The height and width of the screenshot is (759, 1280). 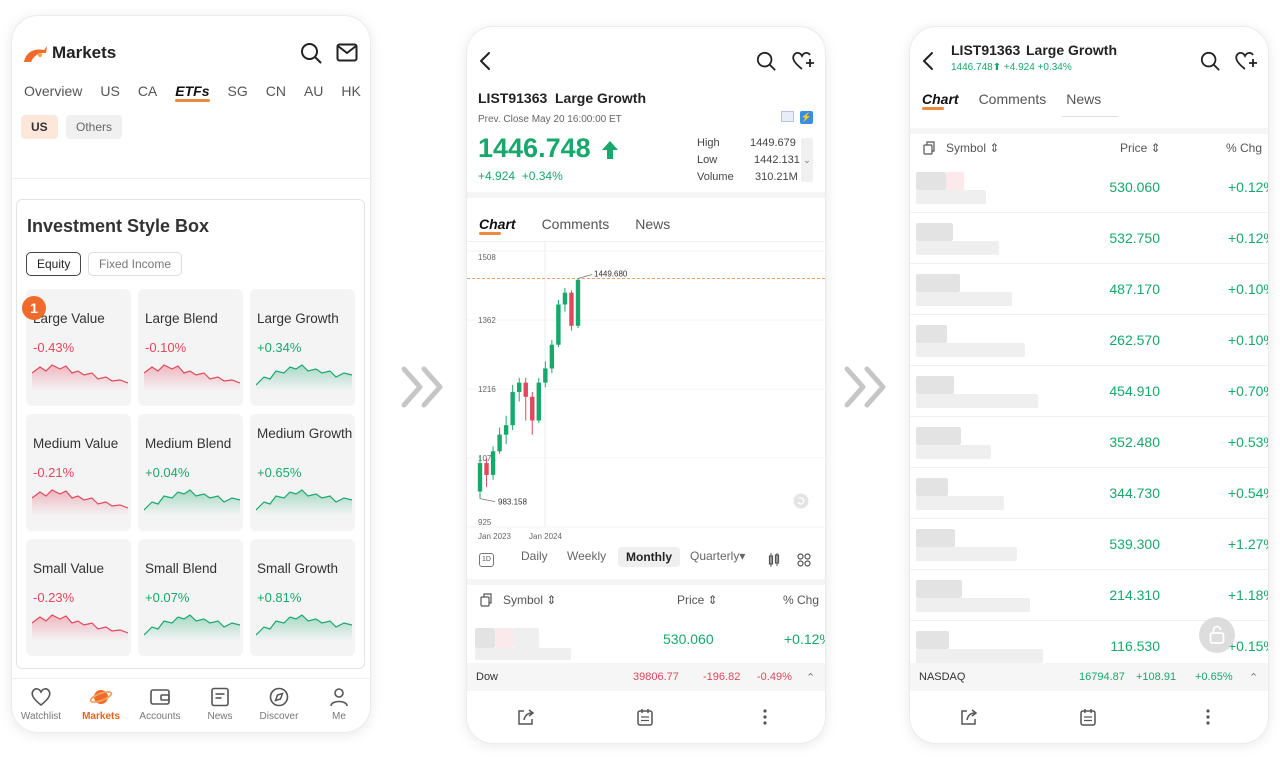 What do you see at coordinates (135, 264) in the screenshot?
I see `segment-fixed-income: Fixed Income` at bounding box center [135, 264].